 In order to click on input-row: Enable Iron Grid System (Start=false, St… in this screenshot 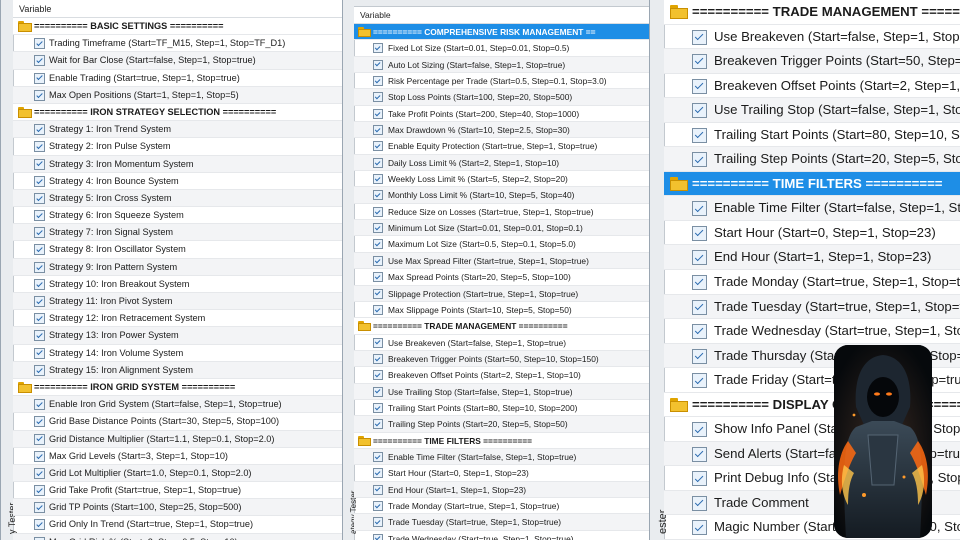, I will do `click(177, 405)`.